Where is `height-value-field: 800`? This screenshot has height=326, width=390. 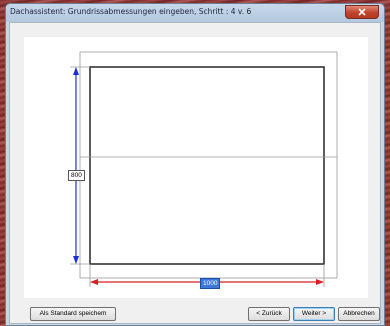
height-value-field: 800 is located at coordinates (76, 175).